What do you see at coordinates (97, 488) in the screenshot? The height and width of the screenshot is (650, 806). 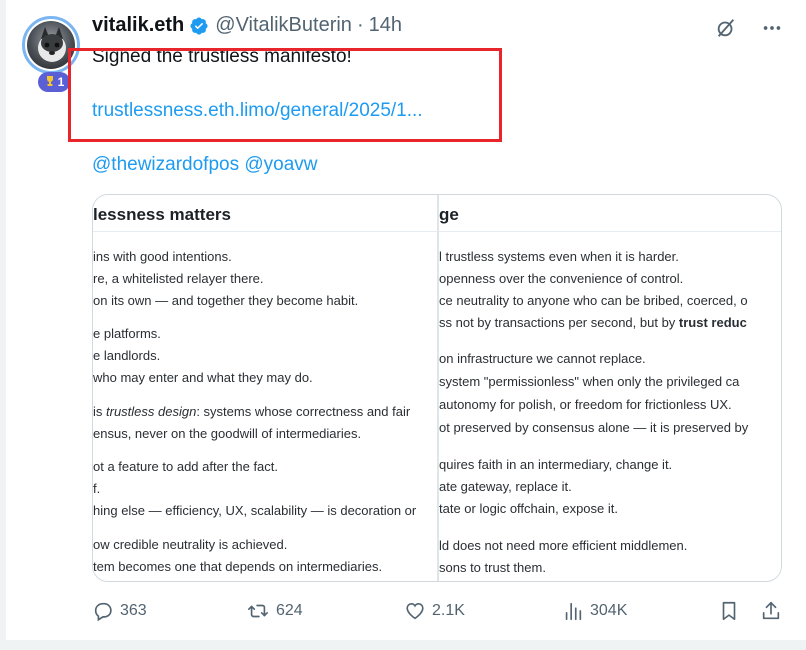 I see `left-line: f.` at bounding box center [97, 488].